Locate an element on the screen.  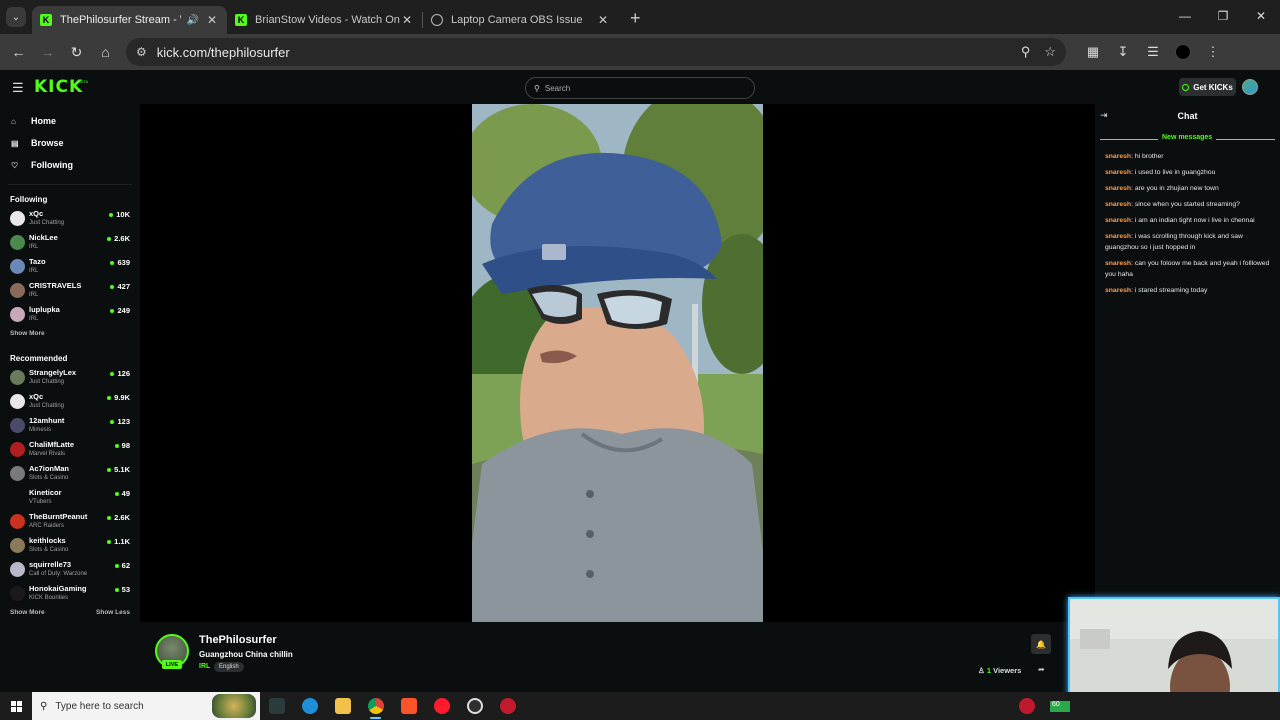
extensions-icon: ▦ is located at coordinates (1093, 52).